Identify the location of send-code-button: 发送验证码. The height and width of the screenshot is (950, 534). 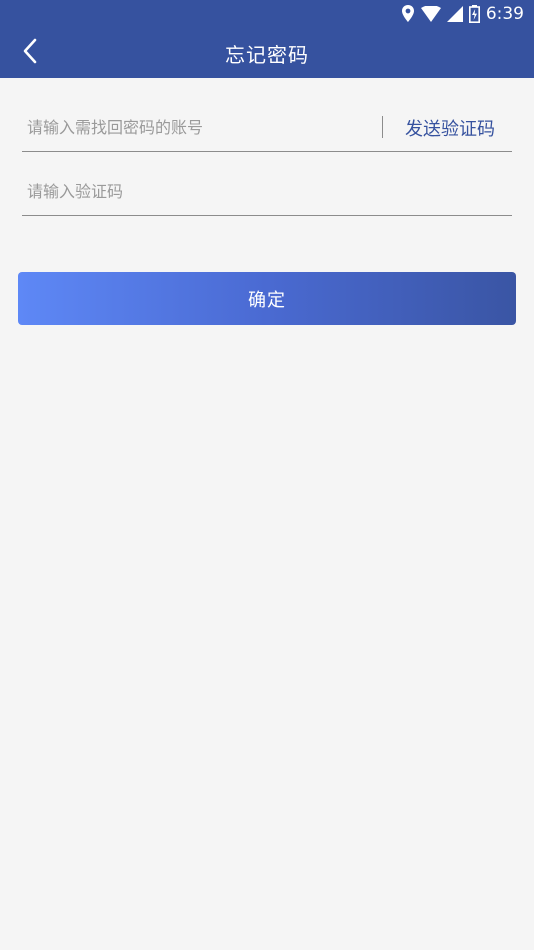
(450, 128).